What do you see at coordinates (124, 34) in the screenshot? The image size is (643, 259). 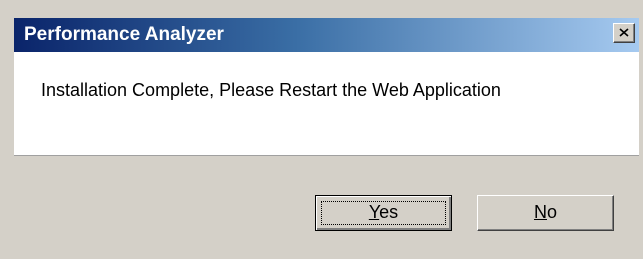 I see `window-title: Performance Analyzer` at bounding box center [124, 34].